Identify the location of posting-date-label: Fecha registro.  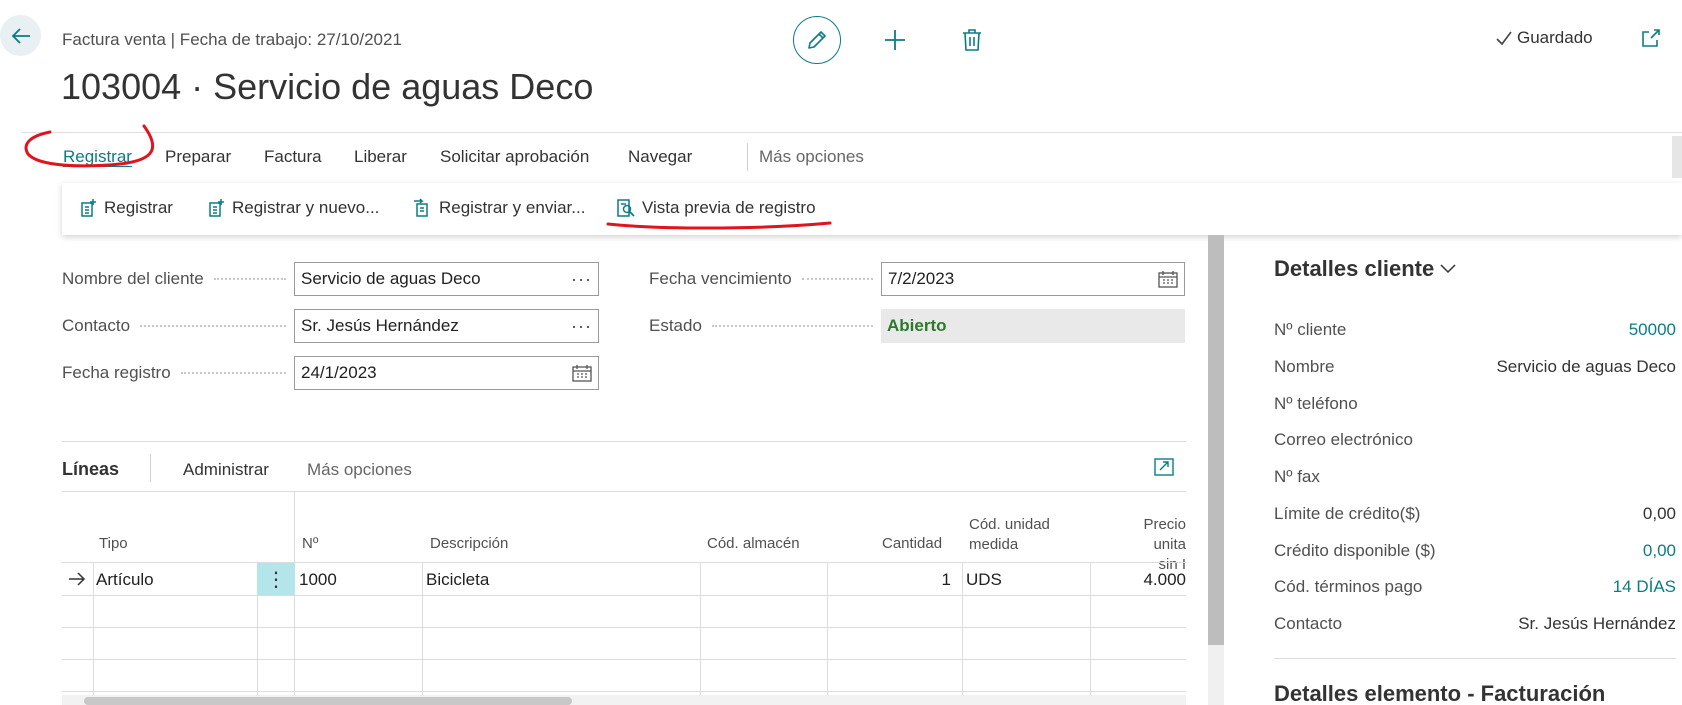
(177, 373).